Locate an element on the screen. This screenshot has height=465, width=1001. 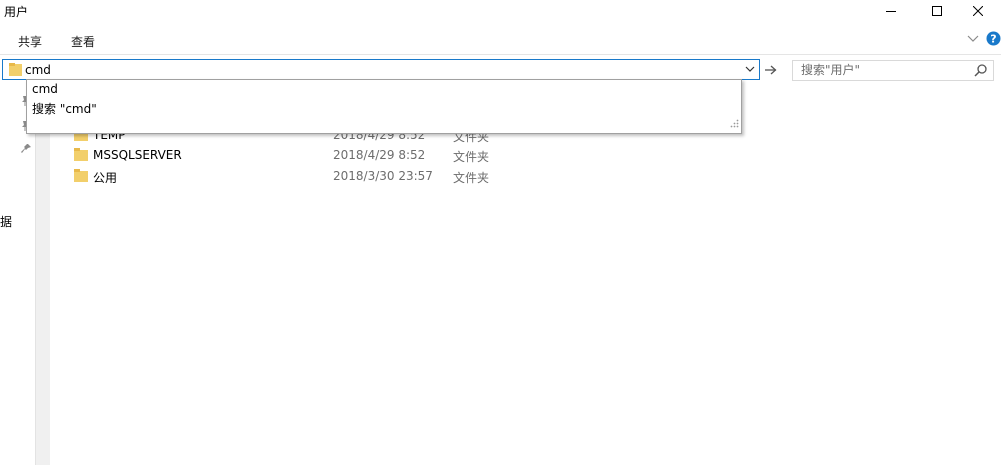
autocomplete-item: cmd is located at coordinates (45, 89).